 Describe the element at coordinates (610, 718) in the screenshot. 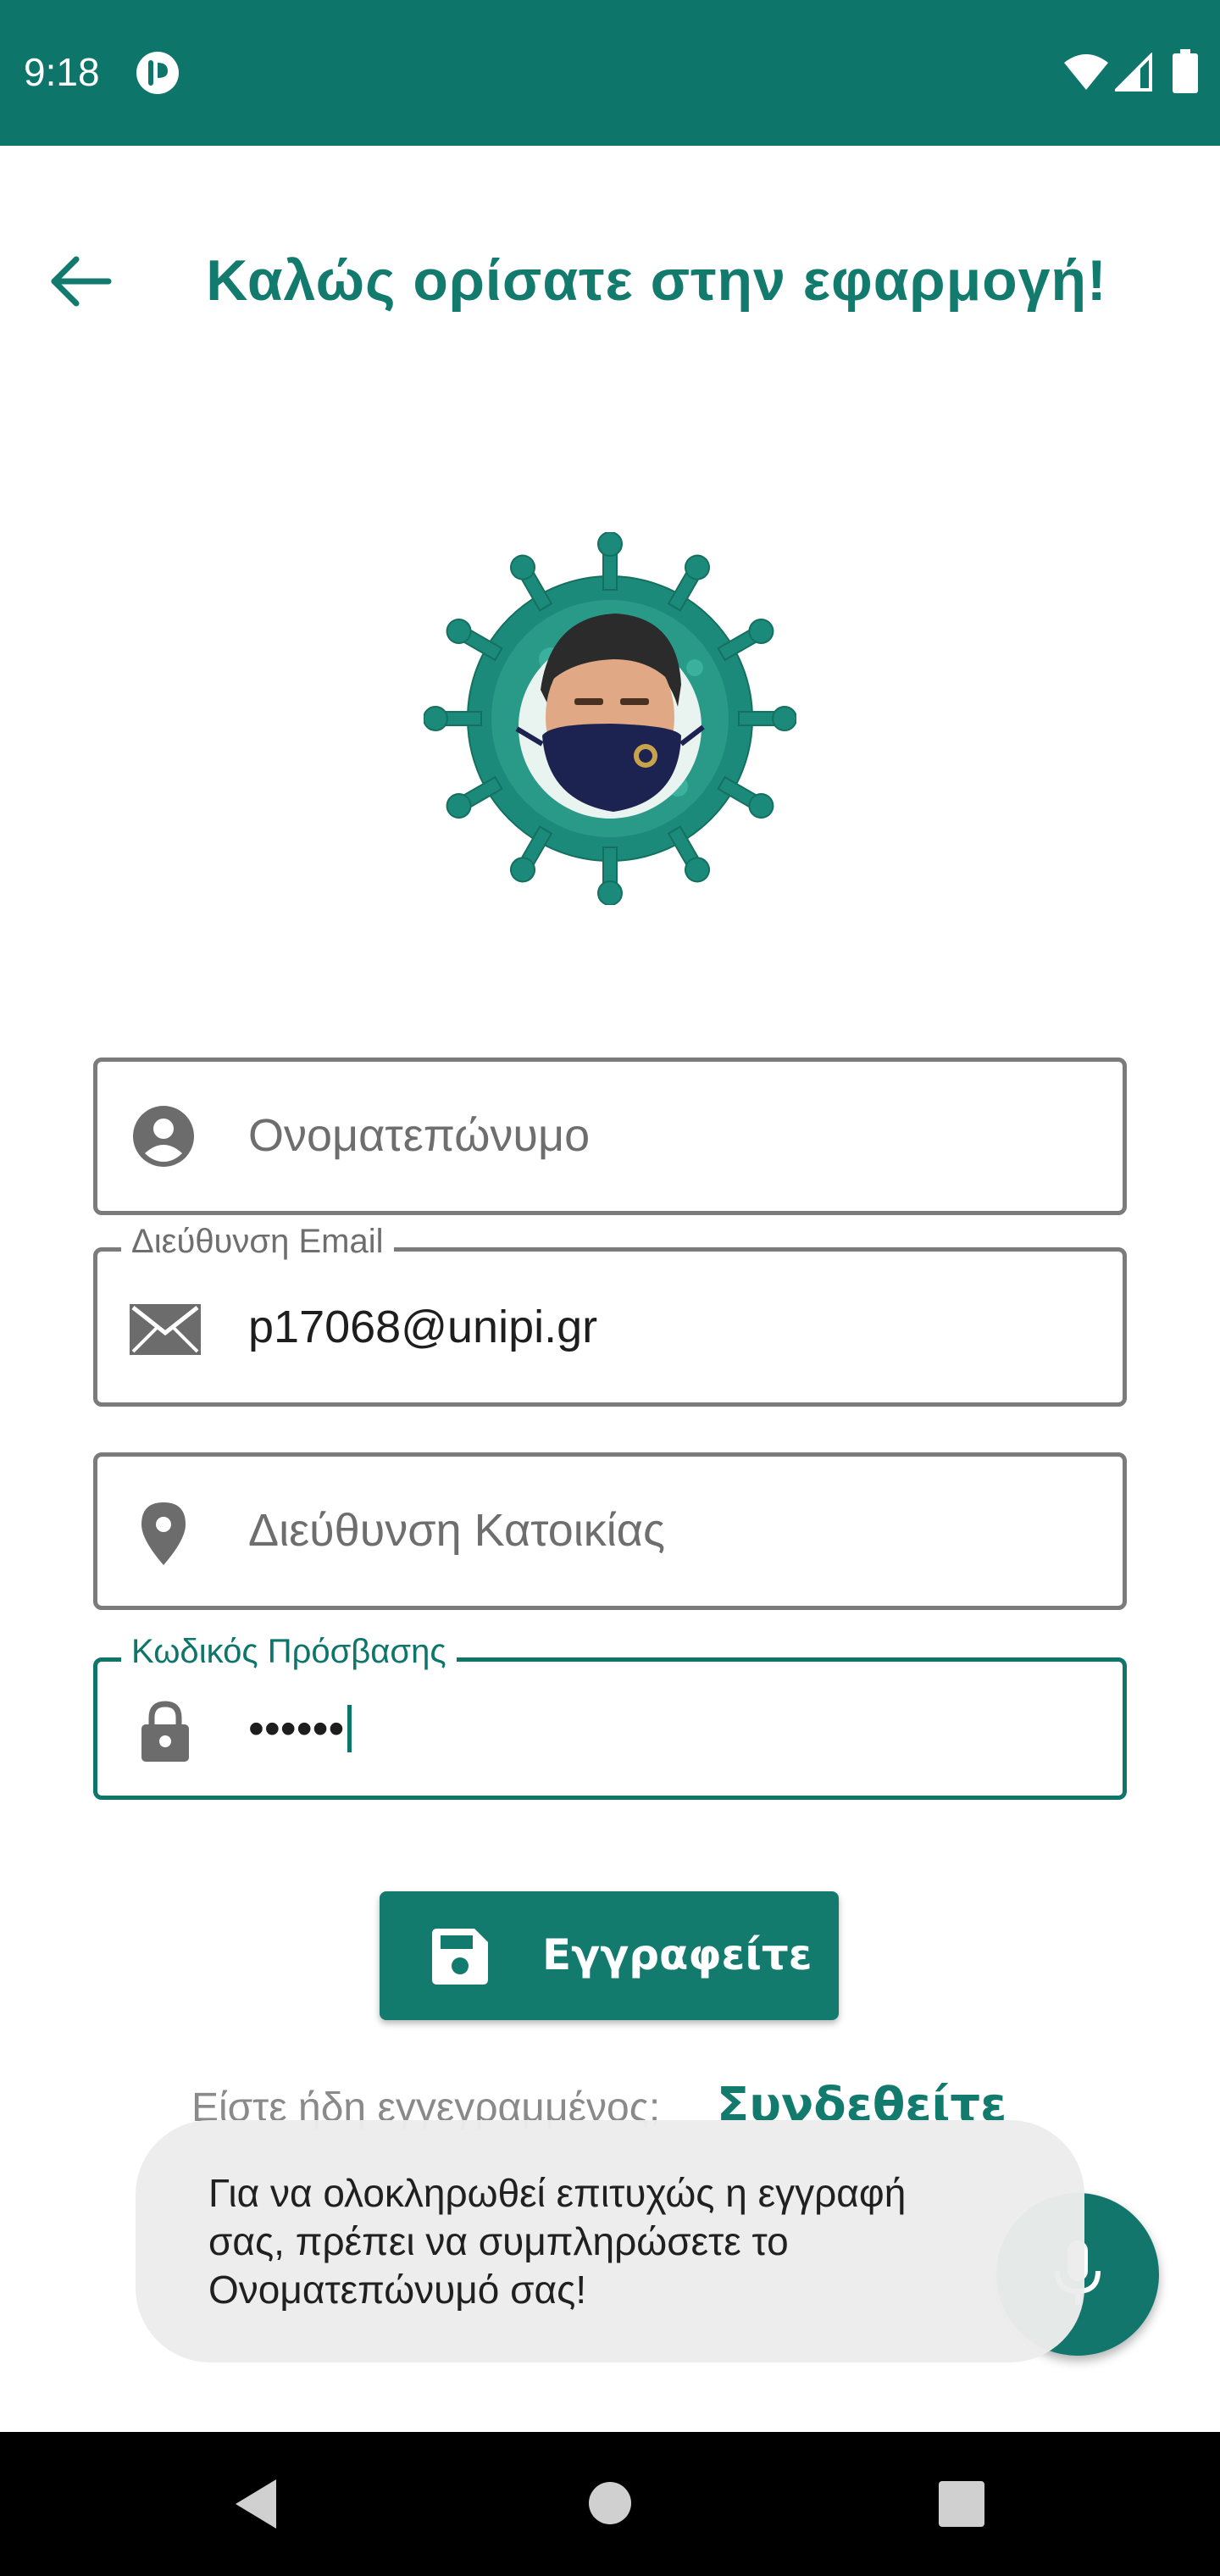

I see `app-logo` at that location.